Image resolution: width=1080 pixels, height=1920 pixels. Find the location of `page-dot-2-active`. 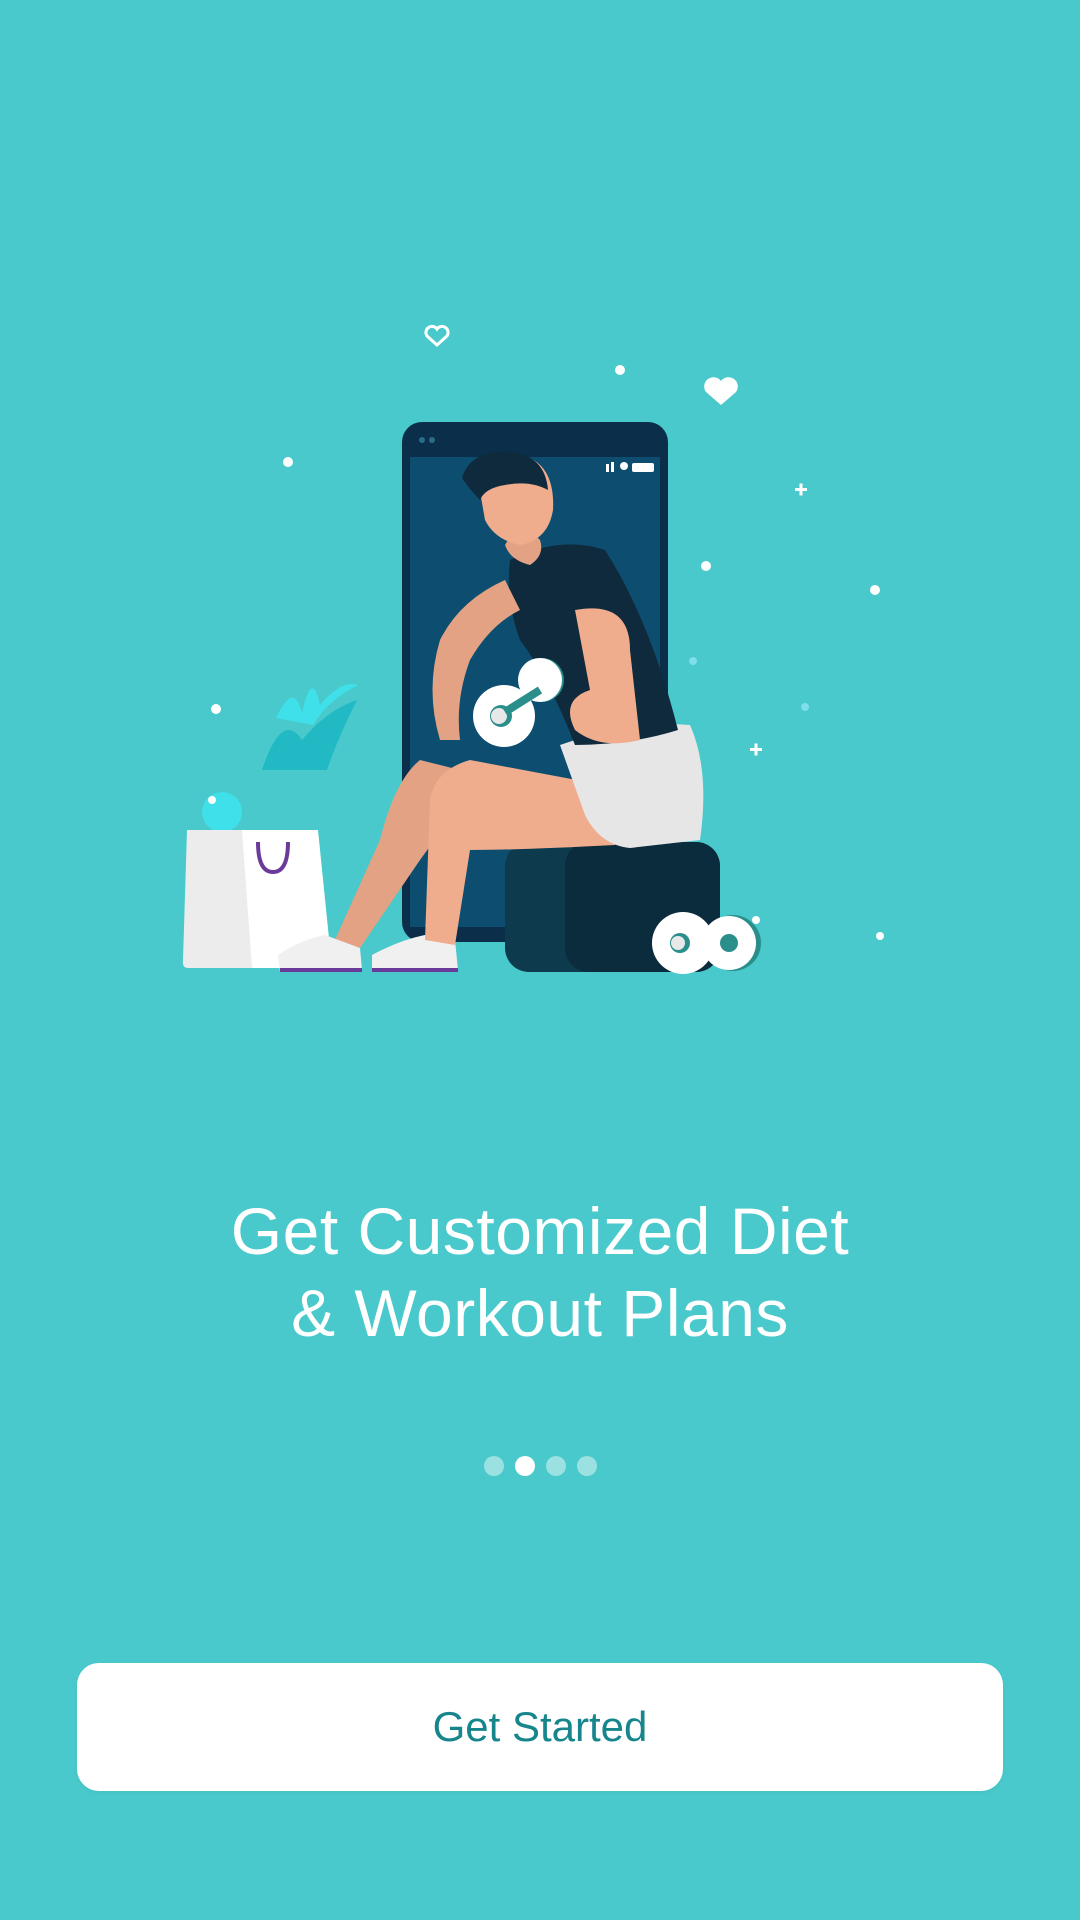

page-dot-2-active is located at coordinates (524, 1466).